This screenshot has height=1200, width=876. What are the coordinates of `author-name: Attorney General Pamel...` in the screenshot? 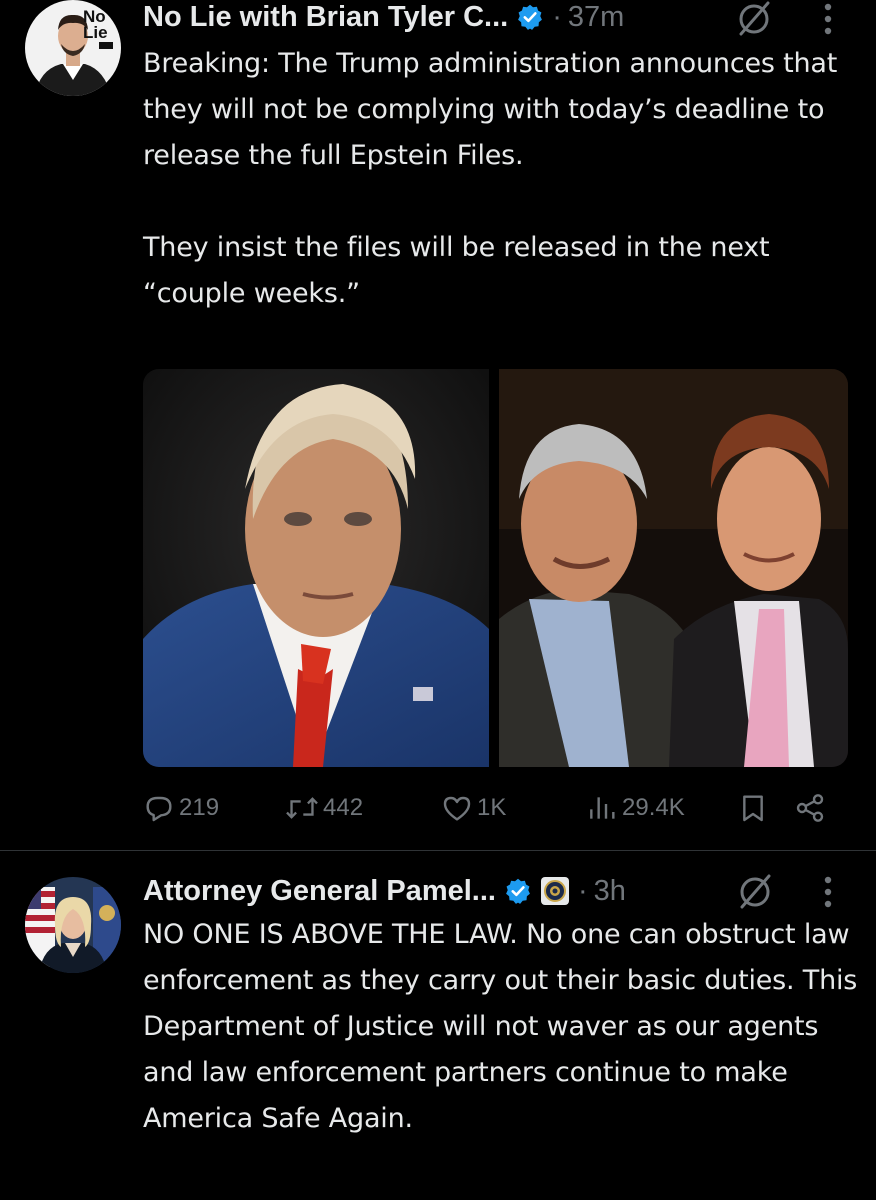 It's located at (319, 891).